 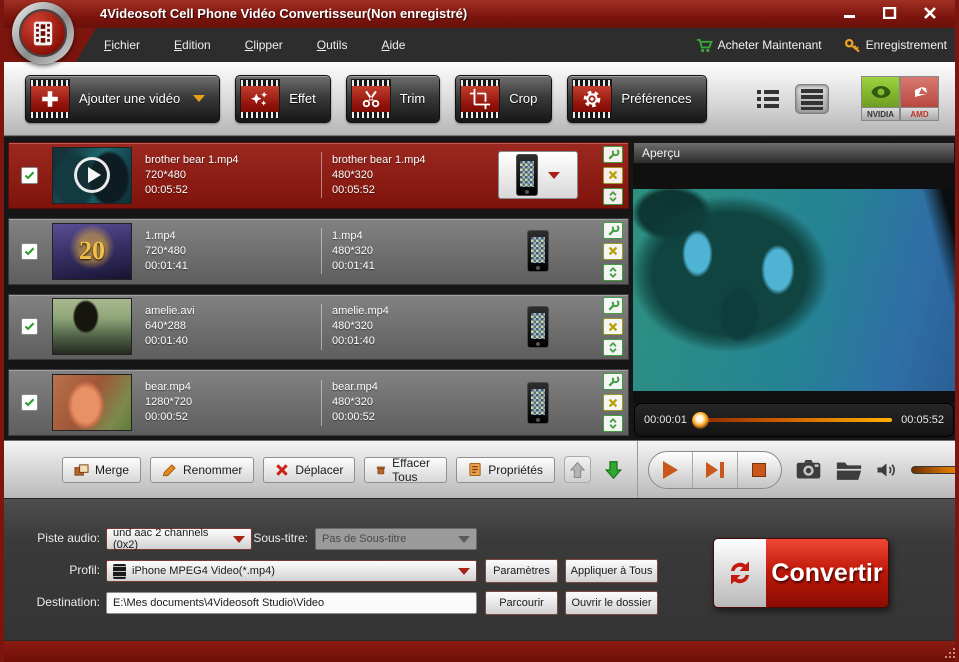 I want to click on row-3-source-info: amelie.avi 640*288 00:01:40, so click(x=170, y=326).